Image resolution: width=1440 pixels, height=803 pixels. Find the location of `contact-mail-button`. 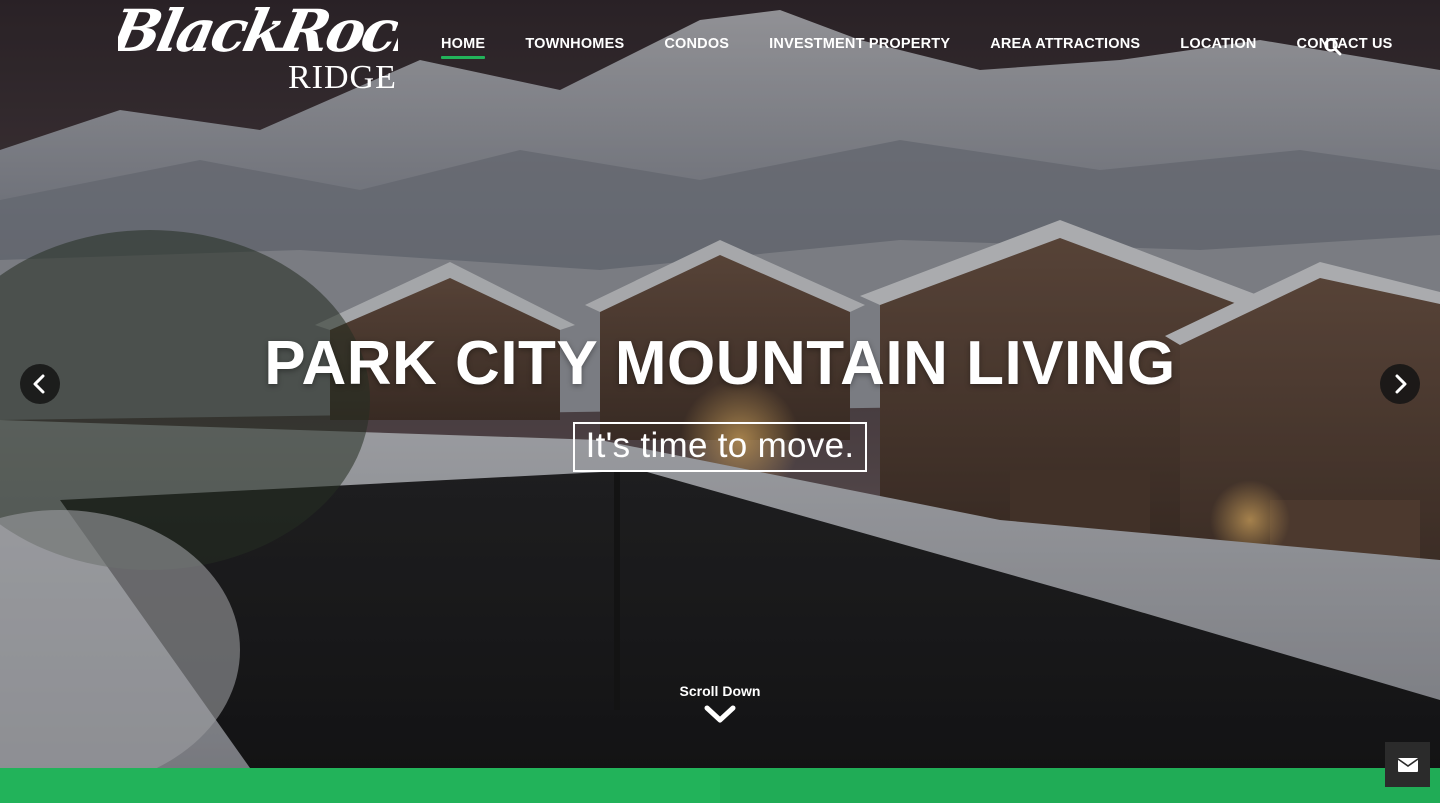

contact-mail-button is located at coordinates (1407, 764).